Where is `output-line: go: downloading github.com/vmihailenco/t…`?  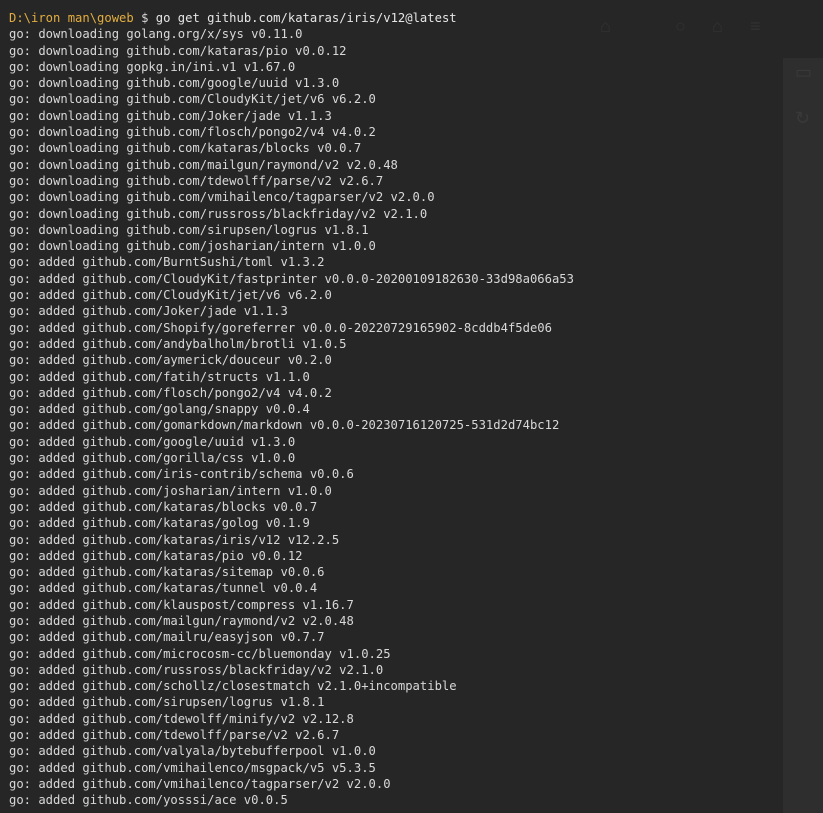 output-line: go: downloading github.com/vmihailenco/t… is located at coordinates (222, 197).